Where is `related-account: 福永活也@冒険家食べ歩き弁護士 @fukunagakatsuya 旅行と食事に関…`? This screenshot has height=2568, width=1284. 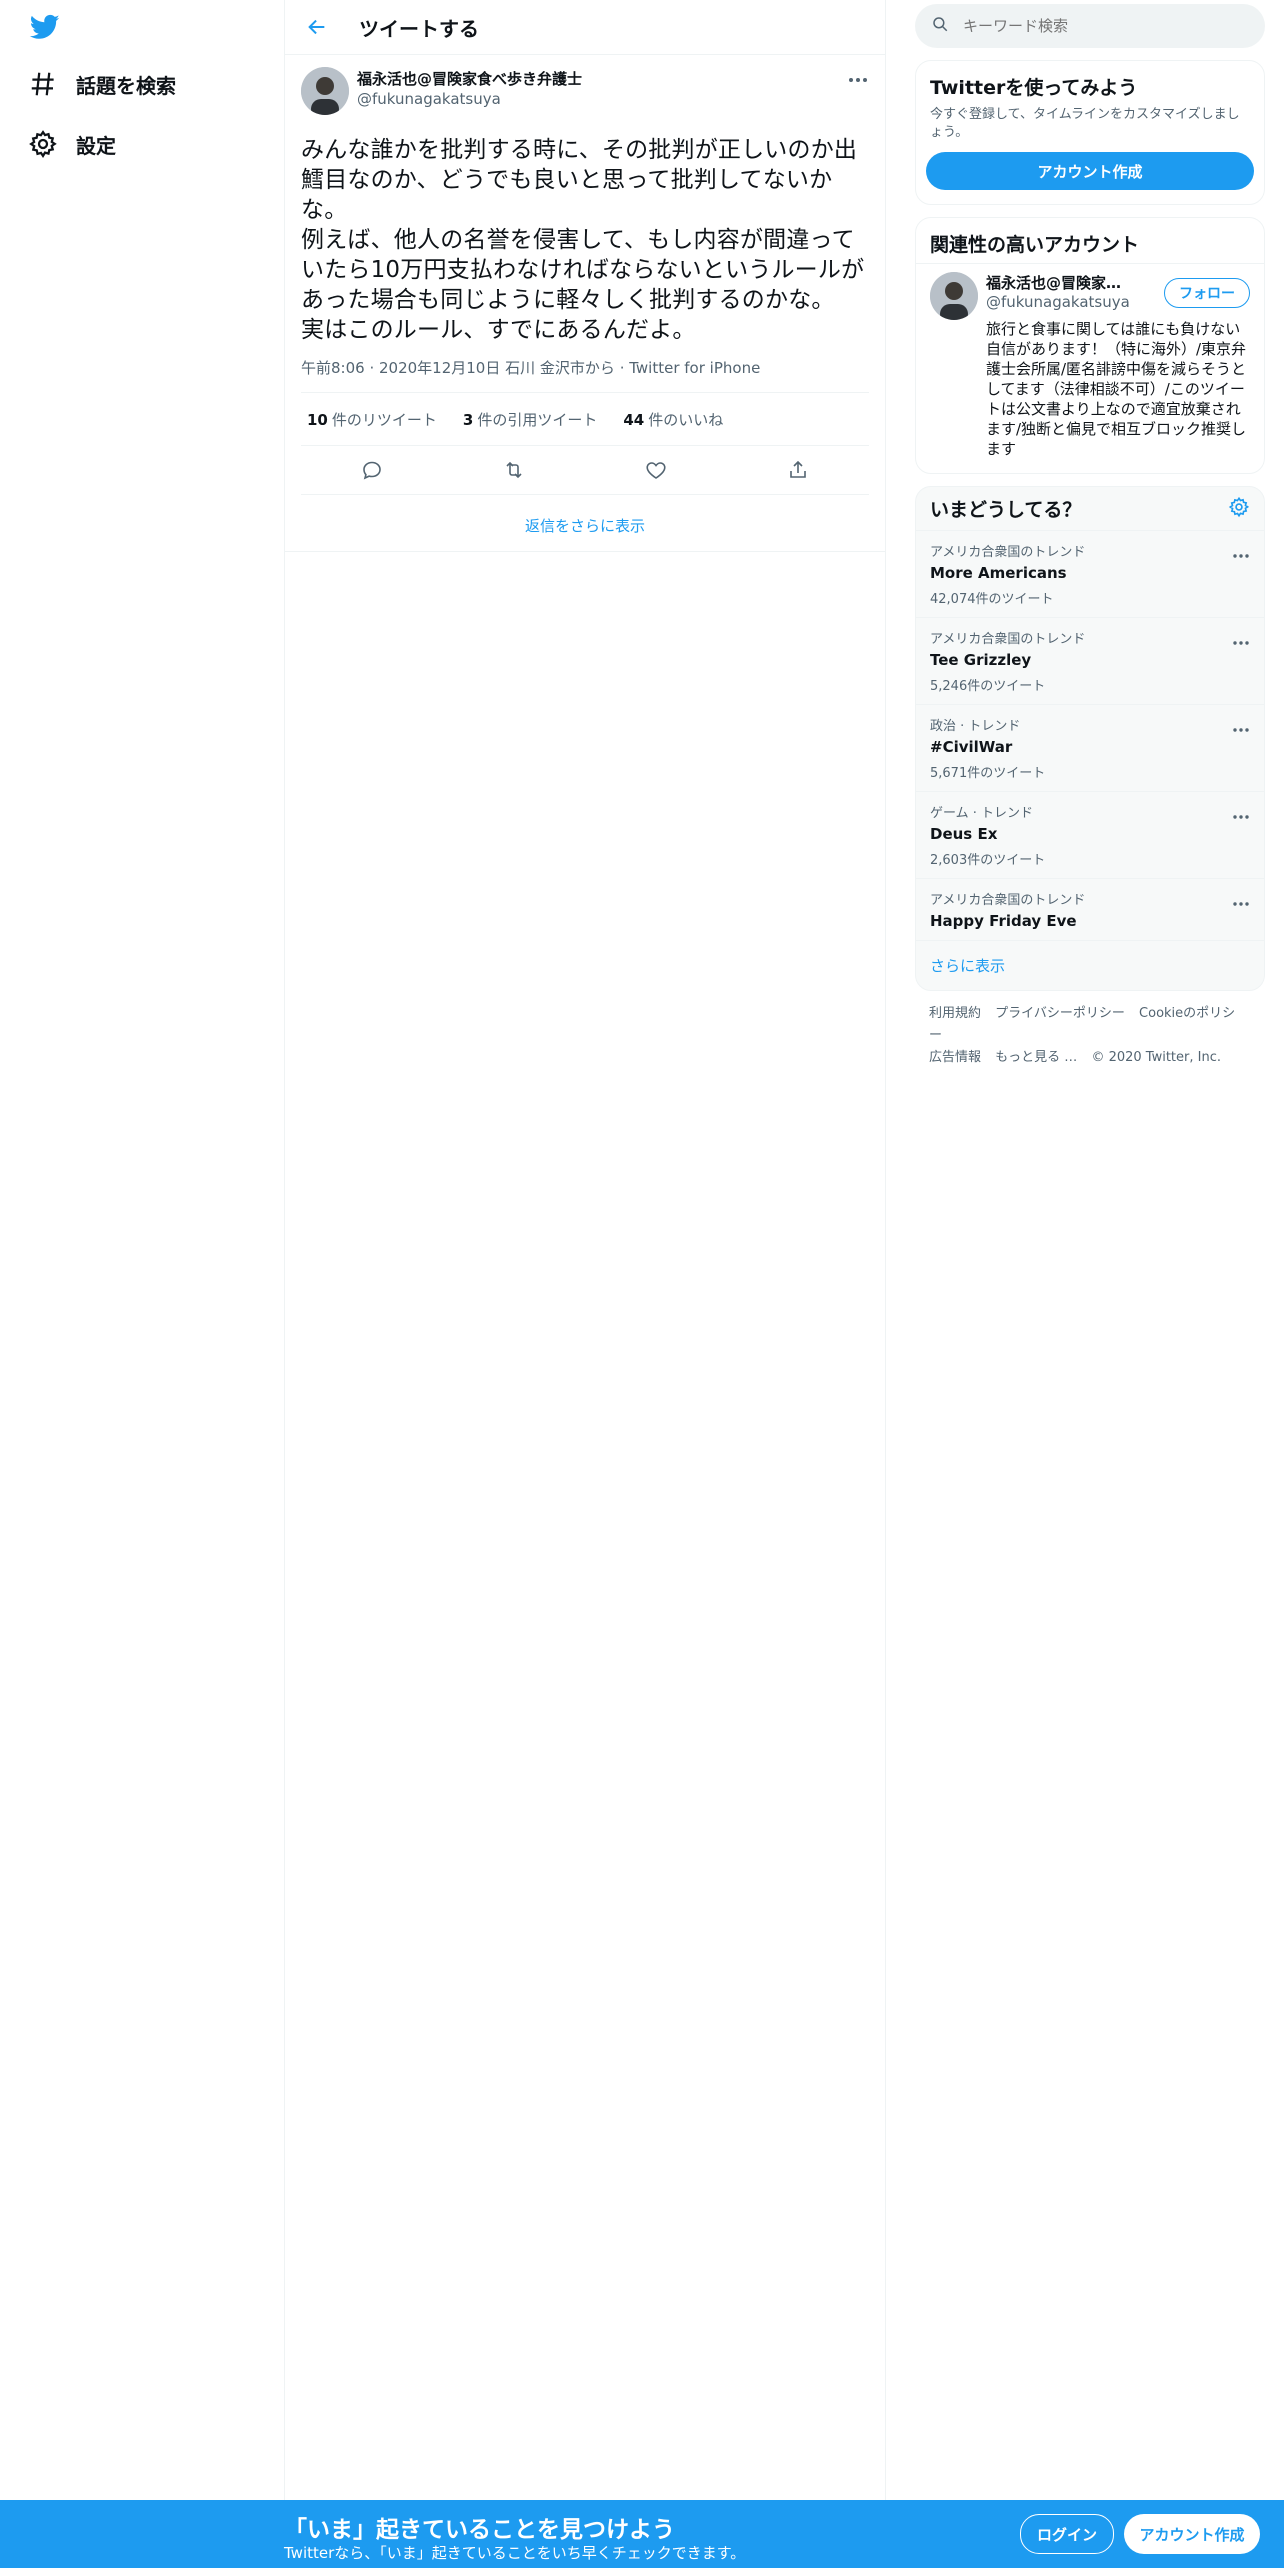 related-account: 福永活也@冒険家食べ歩き弁護士 @fukunagakatsuya 旅行と食事に関… is located at coordinates (1090, 368).